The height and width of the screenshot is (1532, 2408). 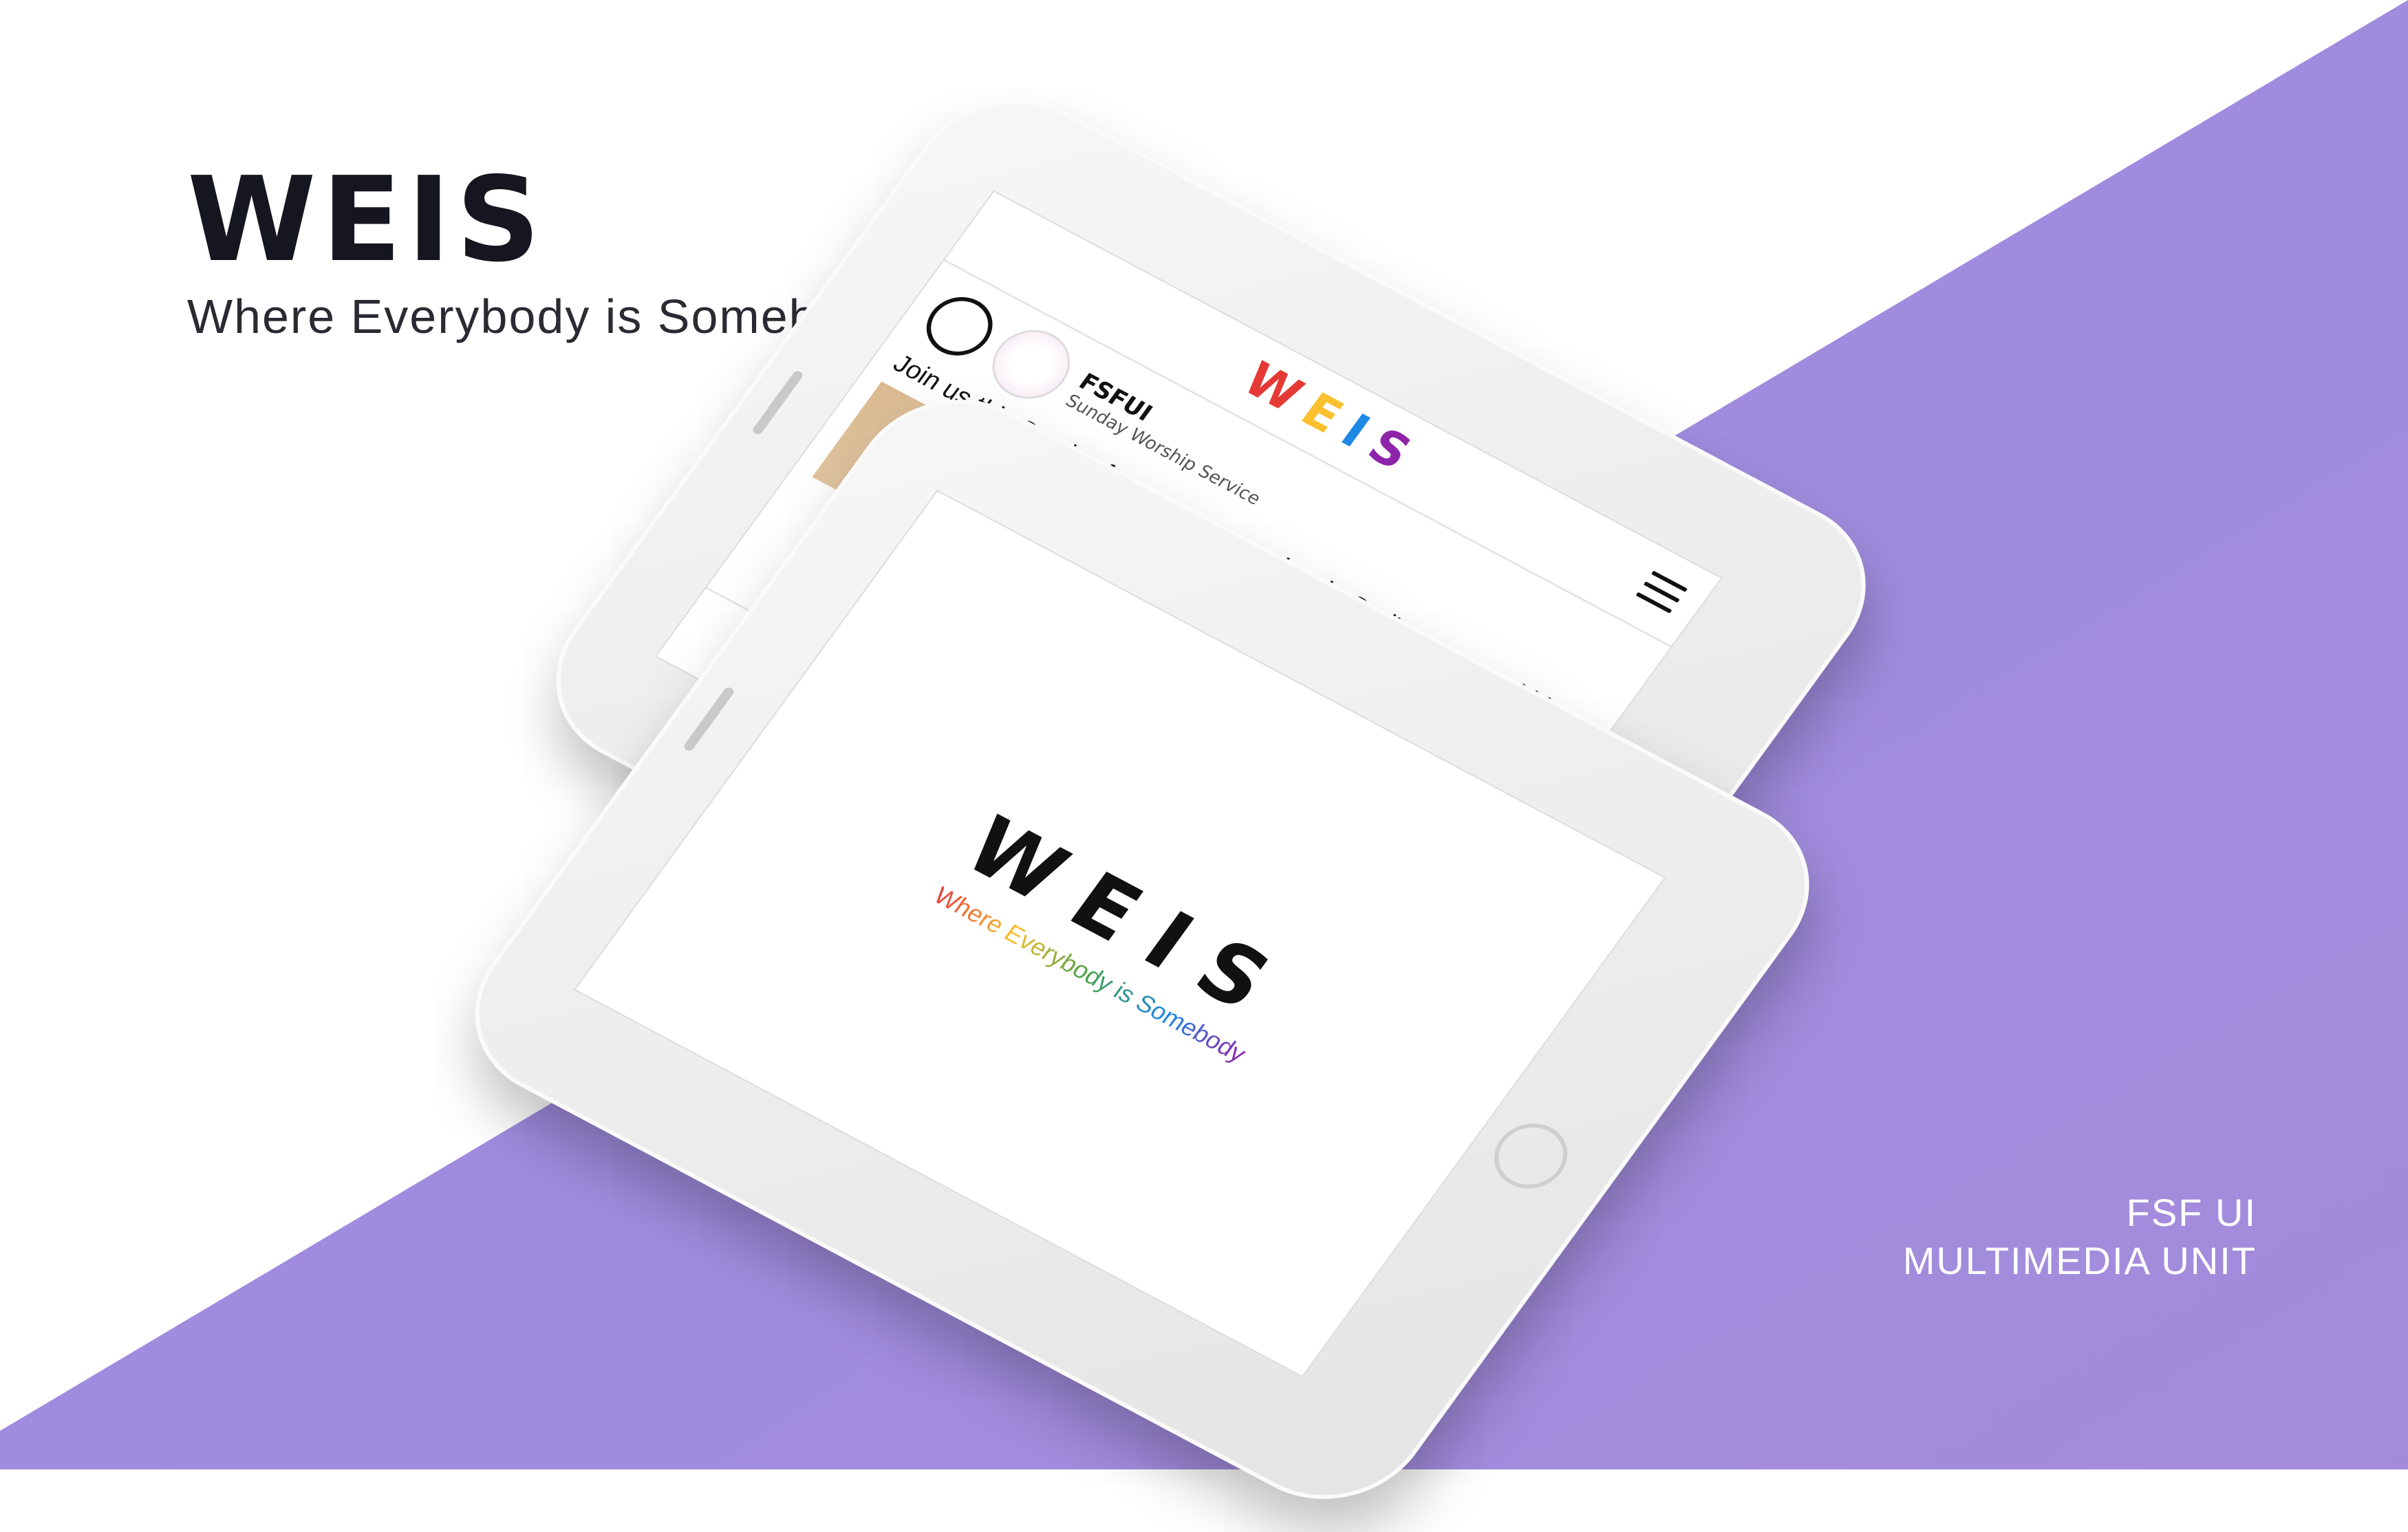 What do you see at coordinates (2191, 1212) in the screenshot?
I see `credit-line-1: FSF UI` at bounding box center [2191, 1212].